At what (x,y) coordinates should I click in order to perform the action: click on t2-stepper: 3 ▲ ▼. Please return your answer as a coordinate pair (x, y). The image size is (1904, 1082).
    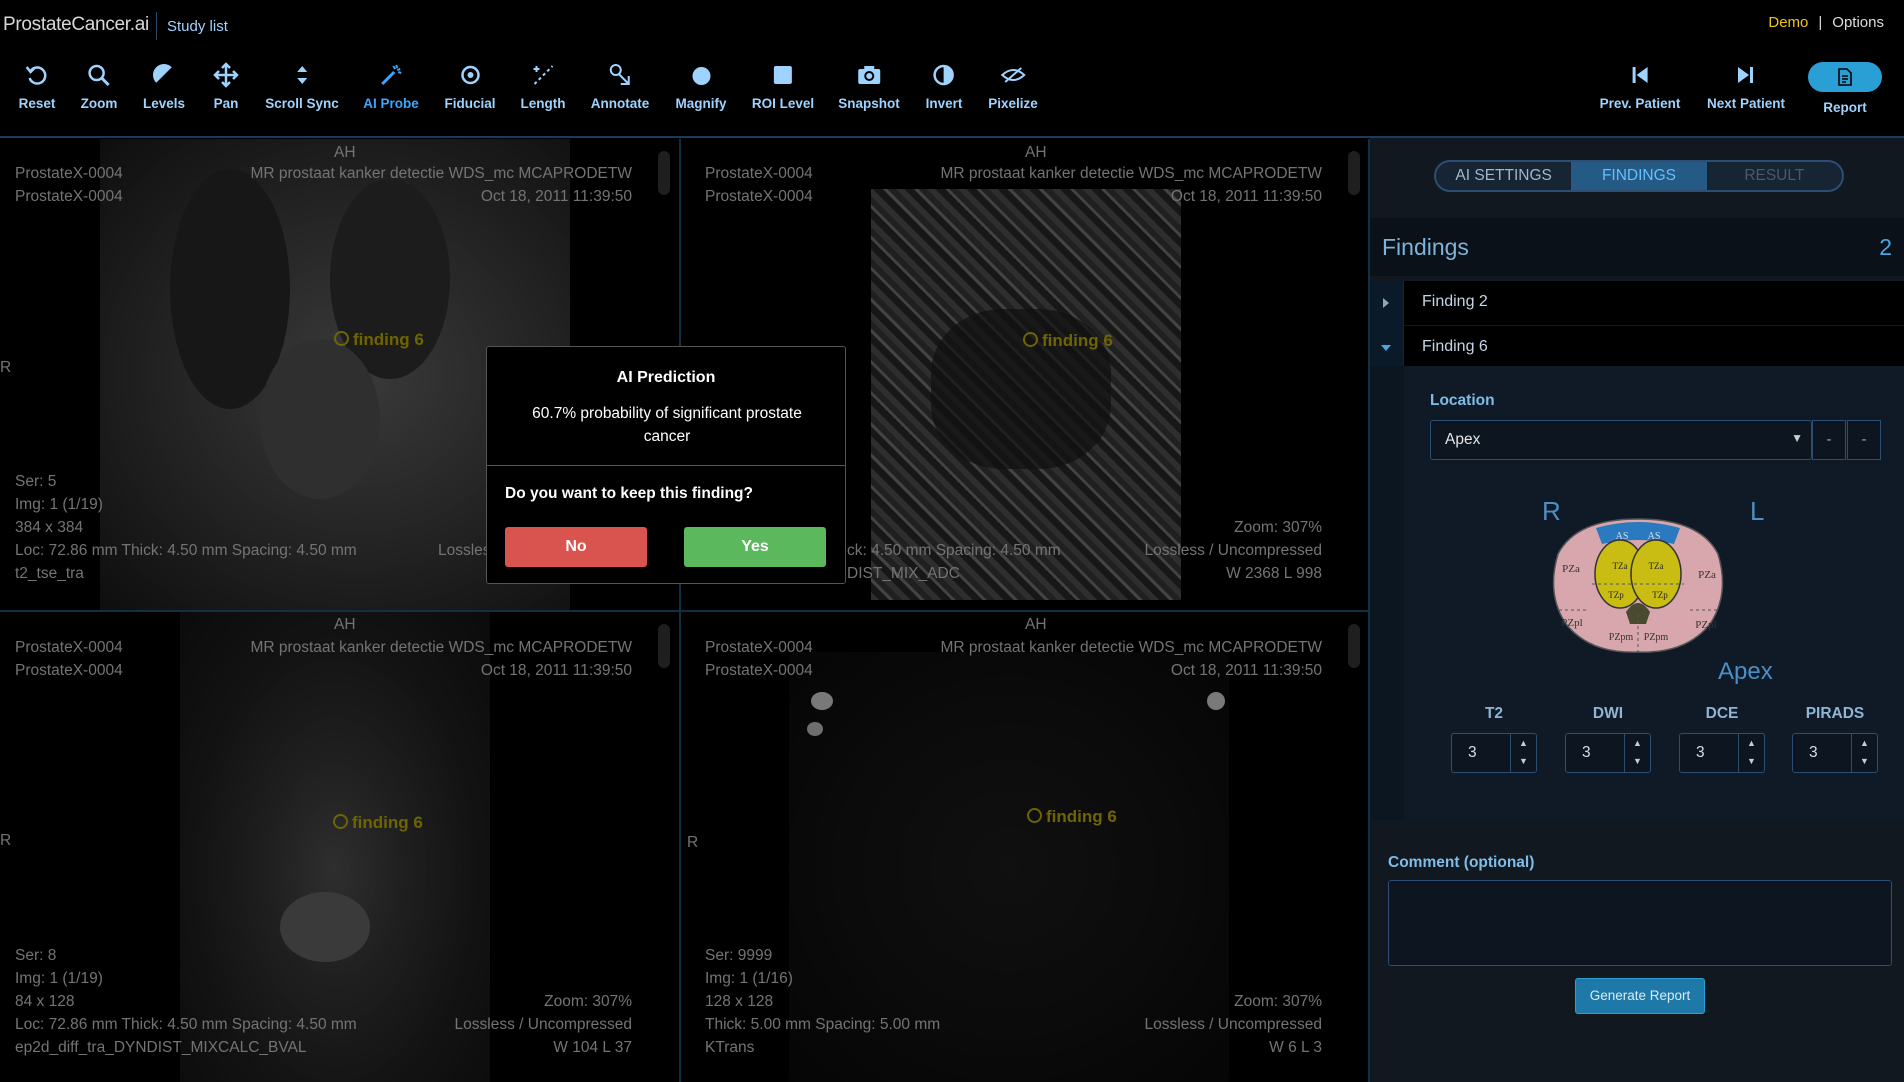
    Looking at the image, I should click on (1494, 753).